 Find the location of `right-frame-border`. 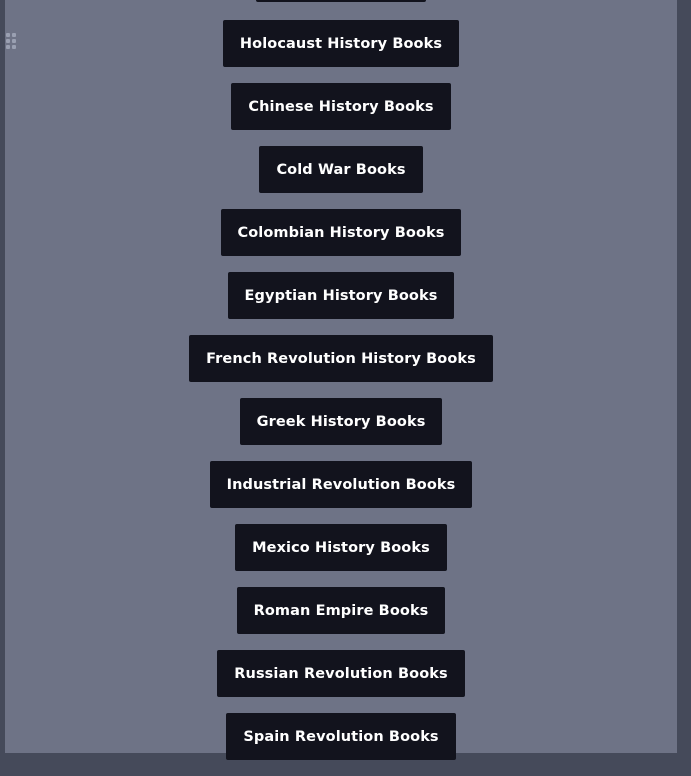

right-frame-border is located at coordinates (684, 376).